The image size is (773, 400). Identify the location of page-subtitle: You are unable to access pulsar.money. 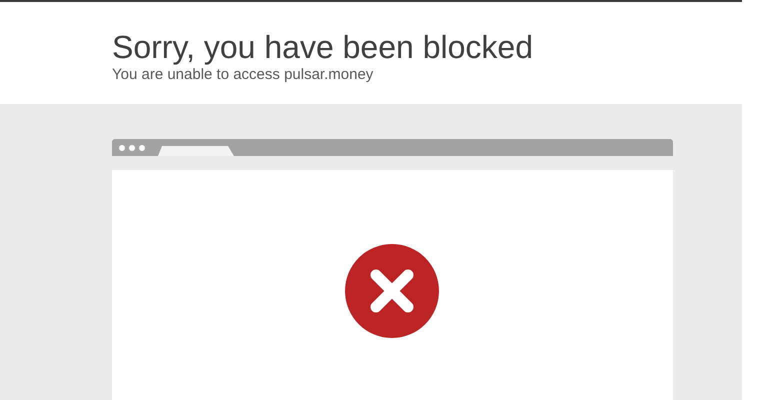
(243, 75).